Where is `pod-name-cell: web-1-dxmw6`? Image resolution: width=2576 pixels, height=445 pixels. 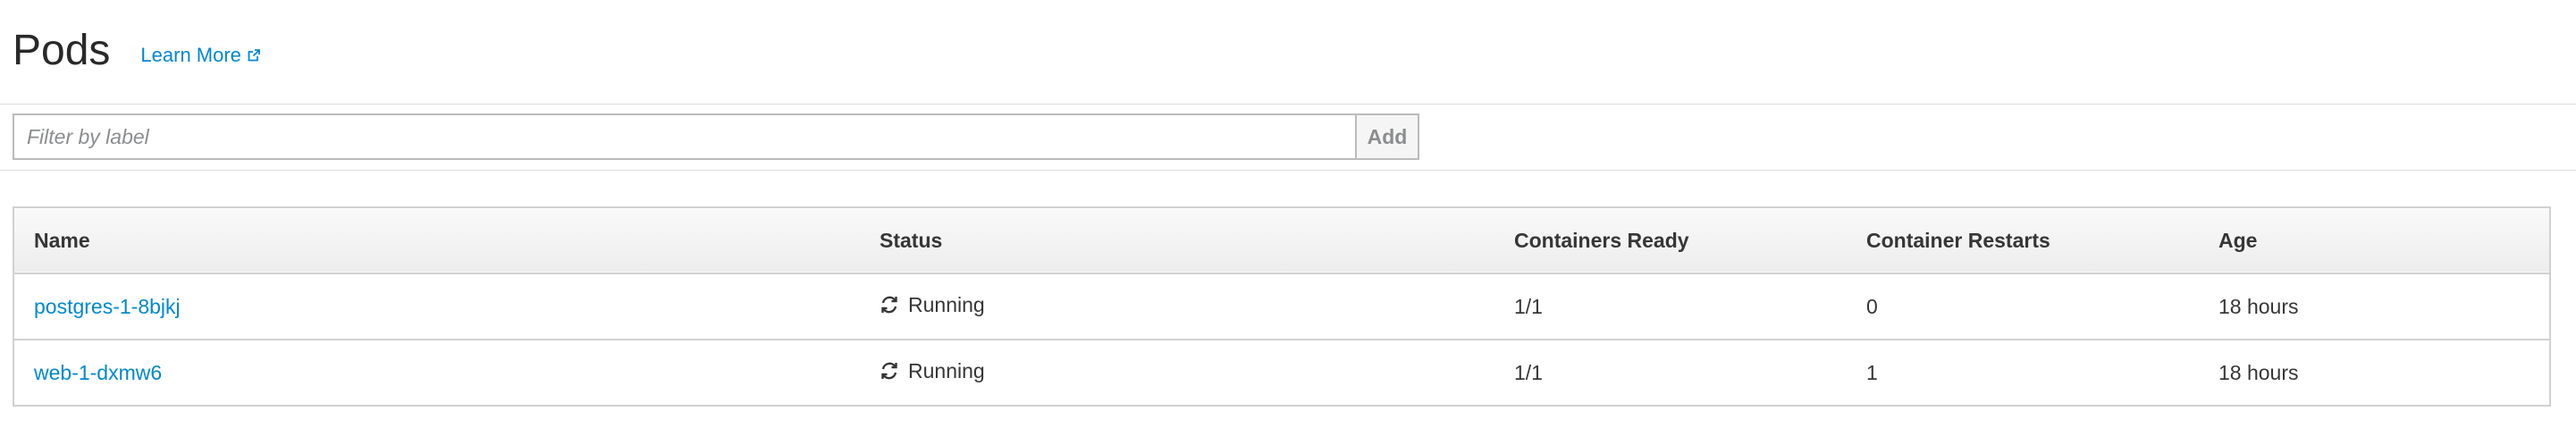
pod-name-cell: web-1-dxmw6 is located at coordinates (437, 373).